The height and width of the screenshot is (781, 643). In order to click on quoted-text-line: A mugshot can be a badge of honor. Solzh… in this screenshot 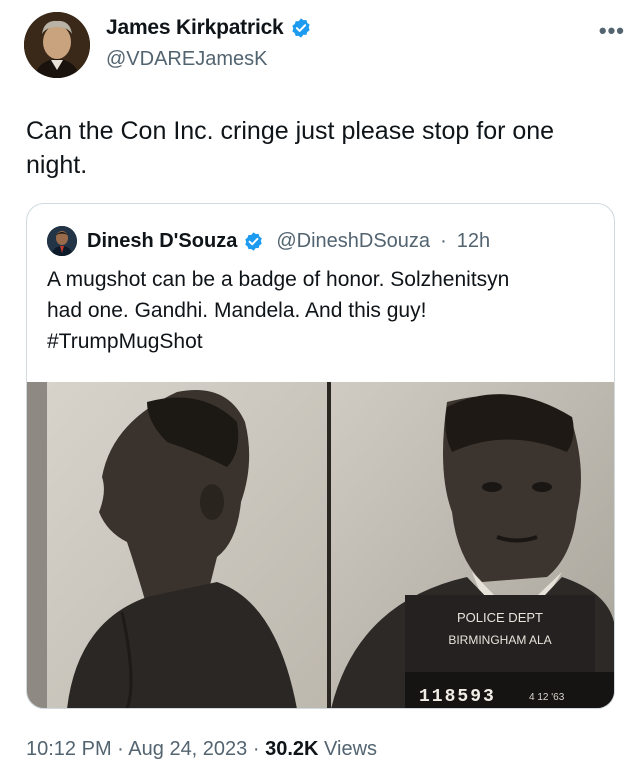, I will do `click(278, 279)`.